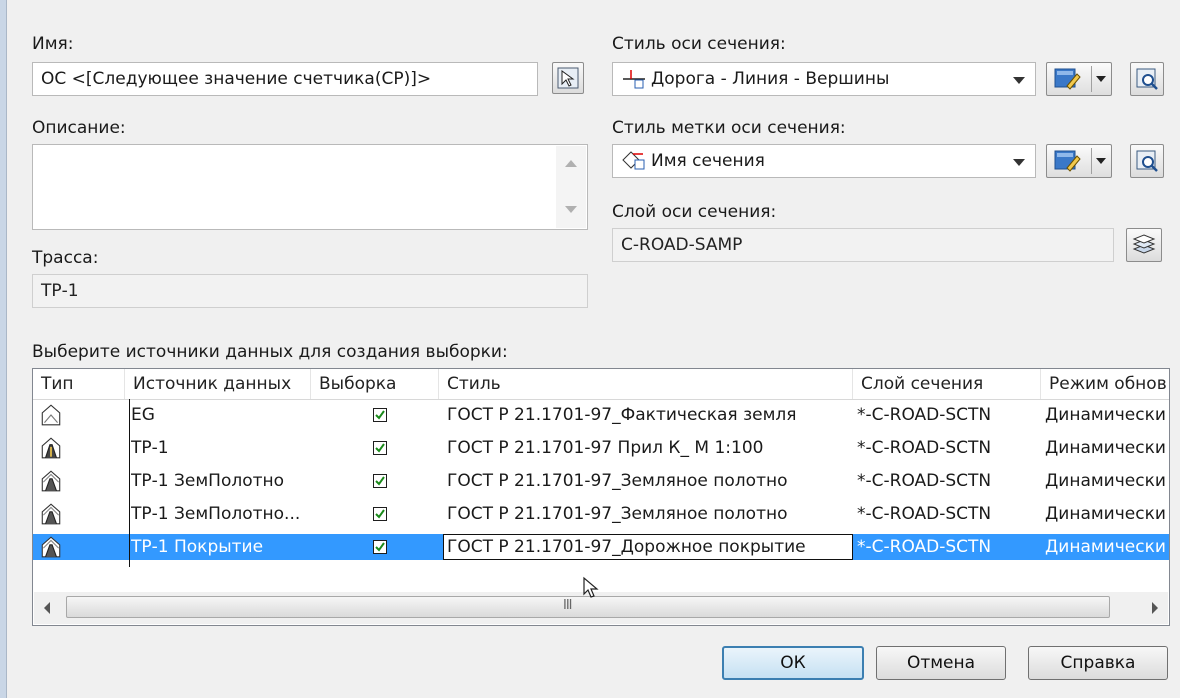 Image resolution: width=1180 pixels, height=698 pixels. Describe the element at coordinates (646, 384) in the screenshot. I see `column-header-style: Стиль` at that location.